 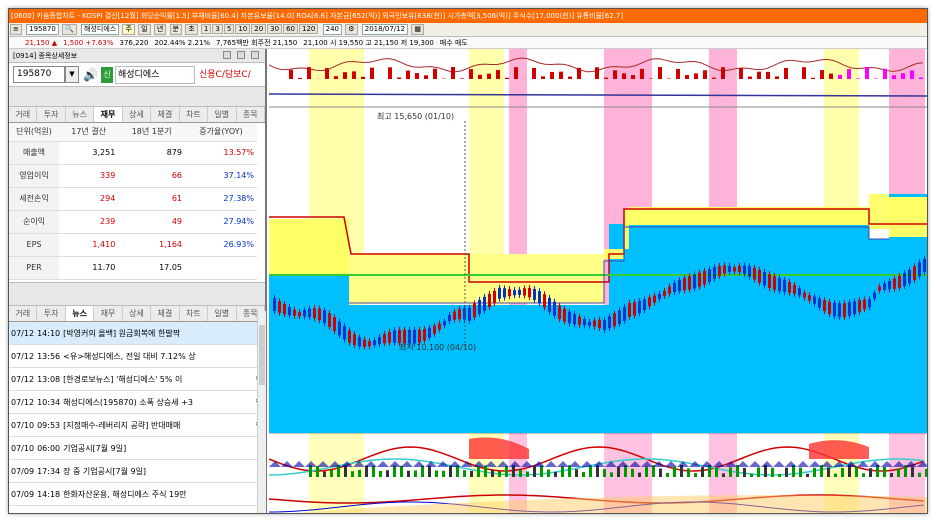 What do you see at coordinates (243, 29) in the screenshot?
I see `interval-button: 10` at bounding box center [243, 29].